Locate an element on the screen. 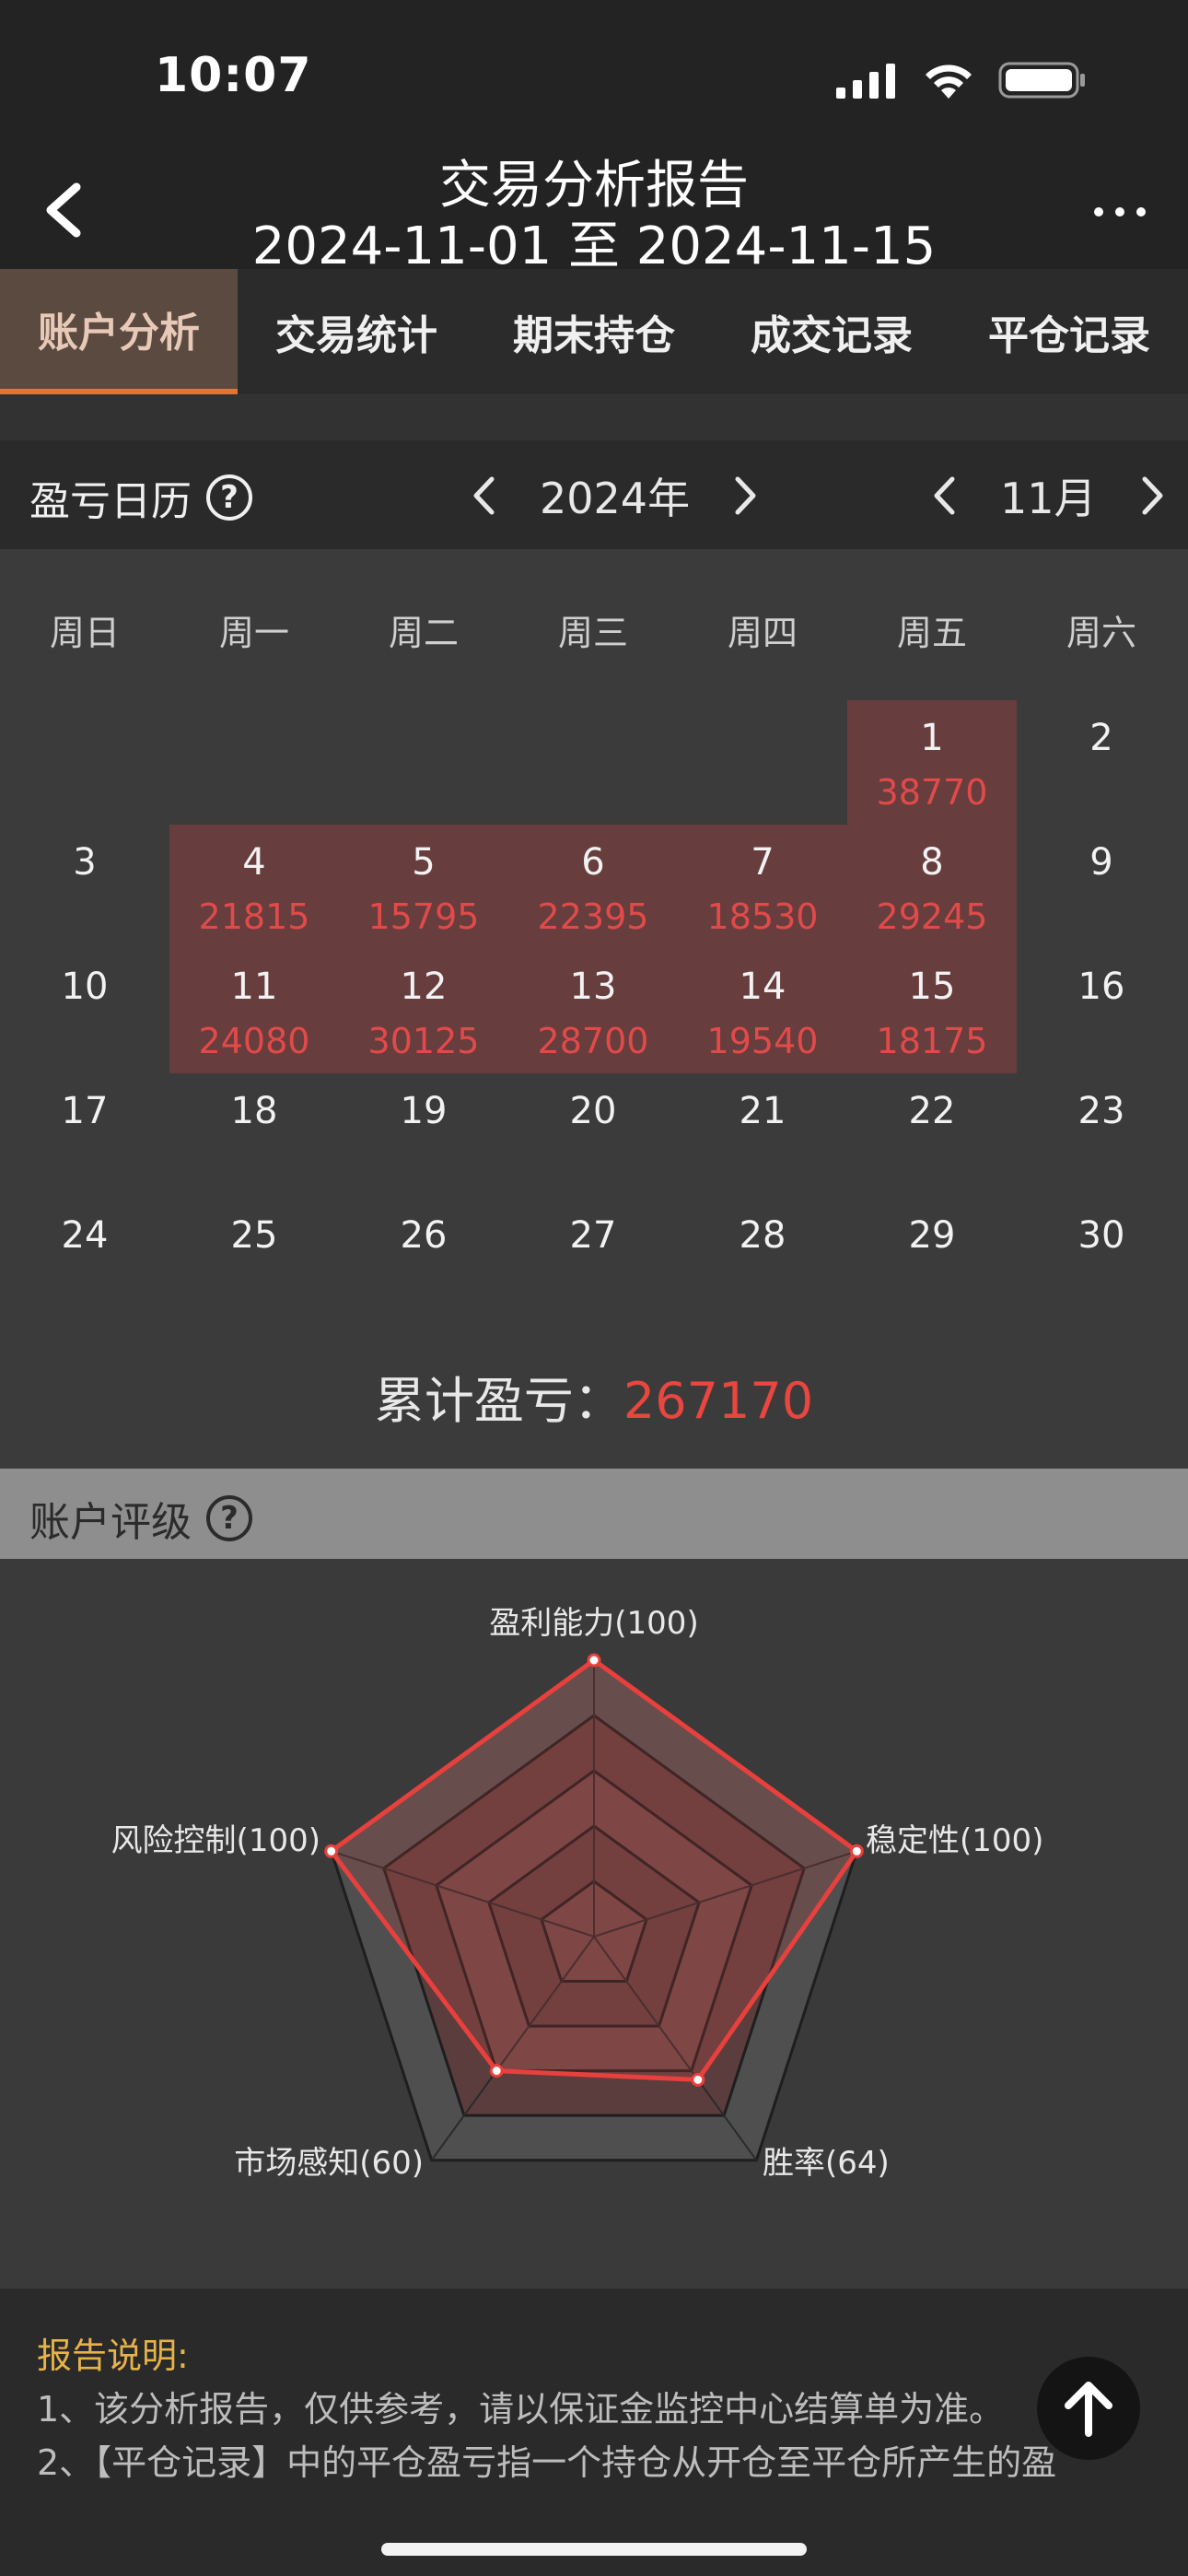 This screenshot has width=1188, height=2576. month-selector: 11月 is located at coordinates (1048, 496).